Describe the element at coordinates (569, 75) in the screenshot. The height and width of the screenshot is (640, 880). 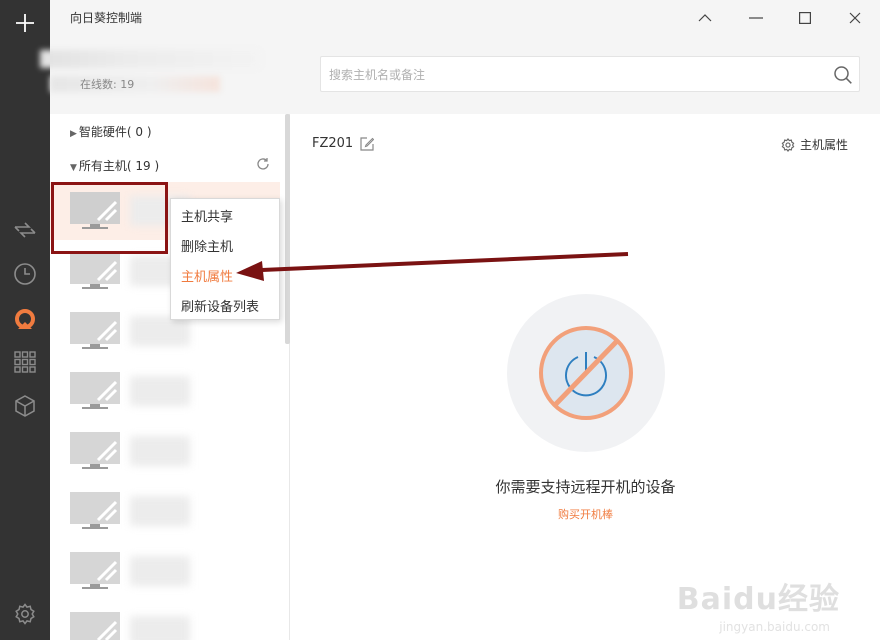
I see `search-input` at that location.